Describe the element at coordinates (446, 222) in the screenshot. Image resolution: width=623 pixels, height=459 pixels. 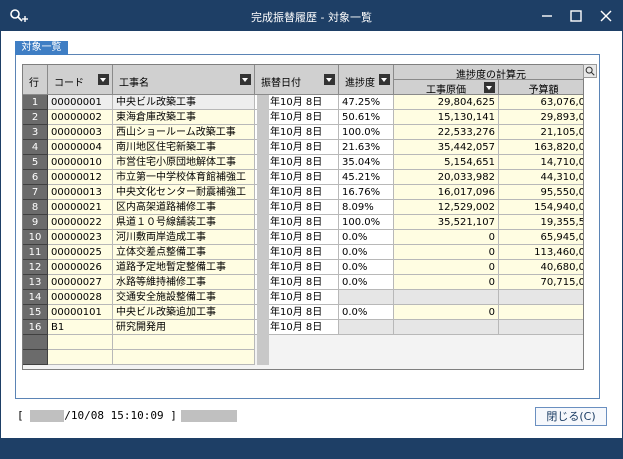
I see `cost-cell: 35,521,107` at that location.